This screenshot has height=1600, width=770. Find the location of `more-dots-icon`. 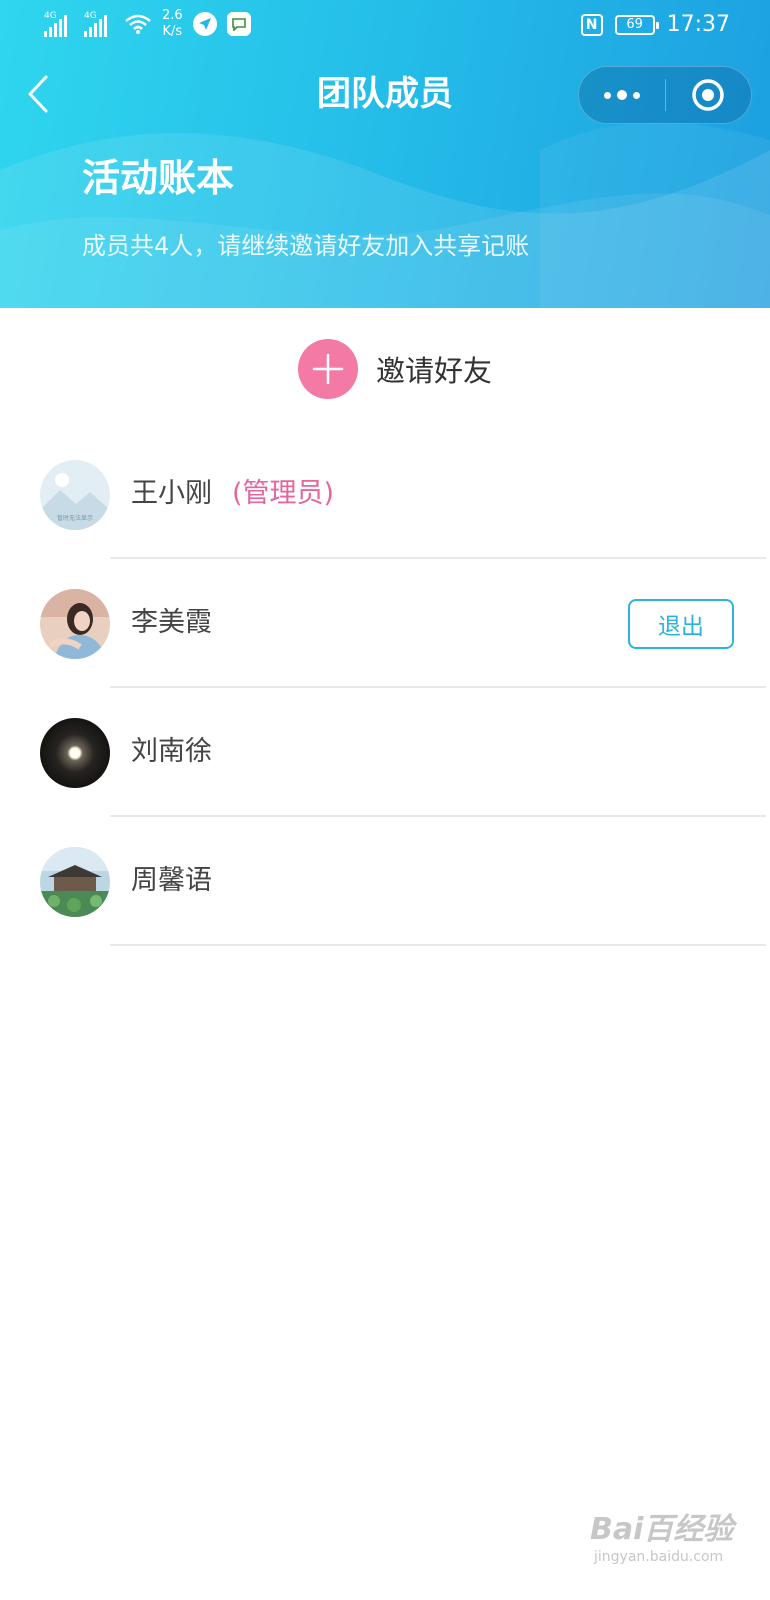

more-dots-icon is located at coordinates (607, 95).